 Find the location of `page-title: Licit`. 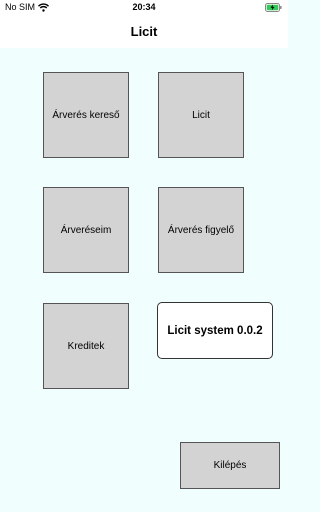

page-title: Licit is located at coordinates (144, 31).